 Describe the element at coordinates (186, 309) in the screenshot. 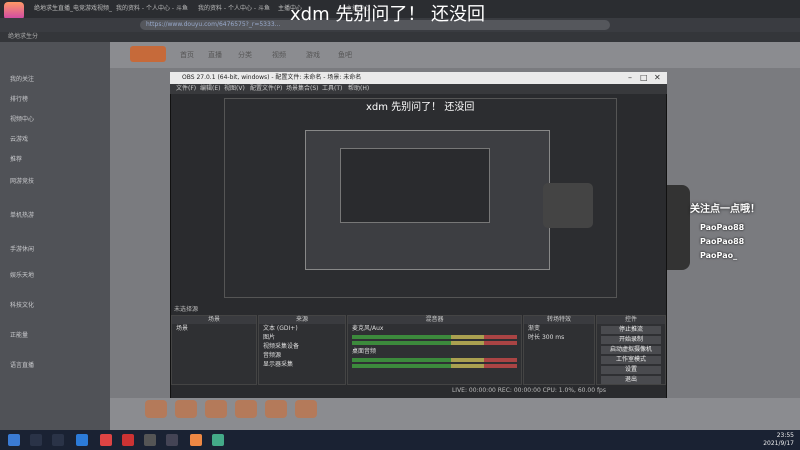

I see `source-hint: 未选择源` at that location.